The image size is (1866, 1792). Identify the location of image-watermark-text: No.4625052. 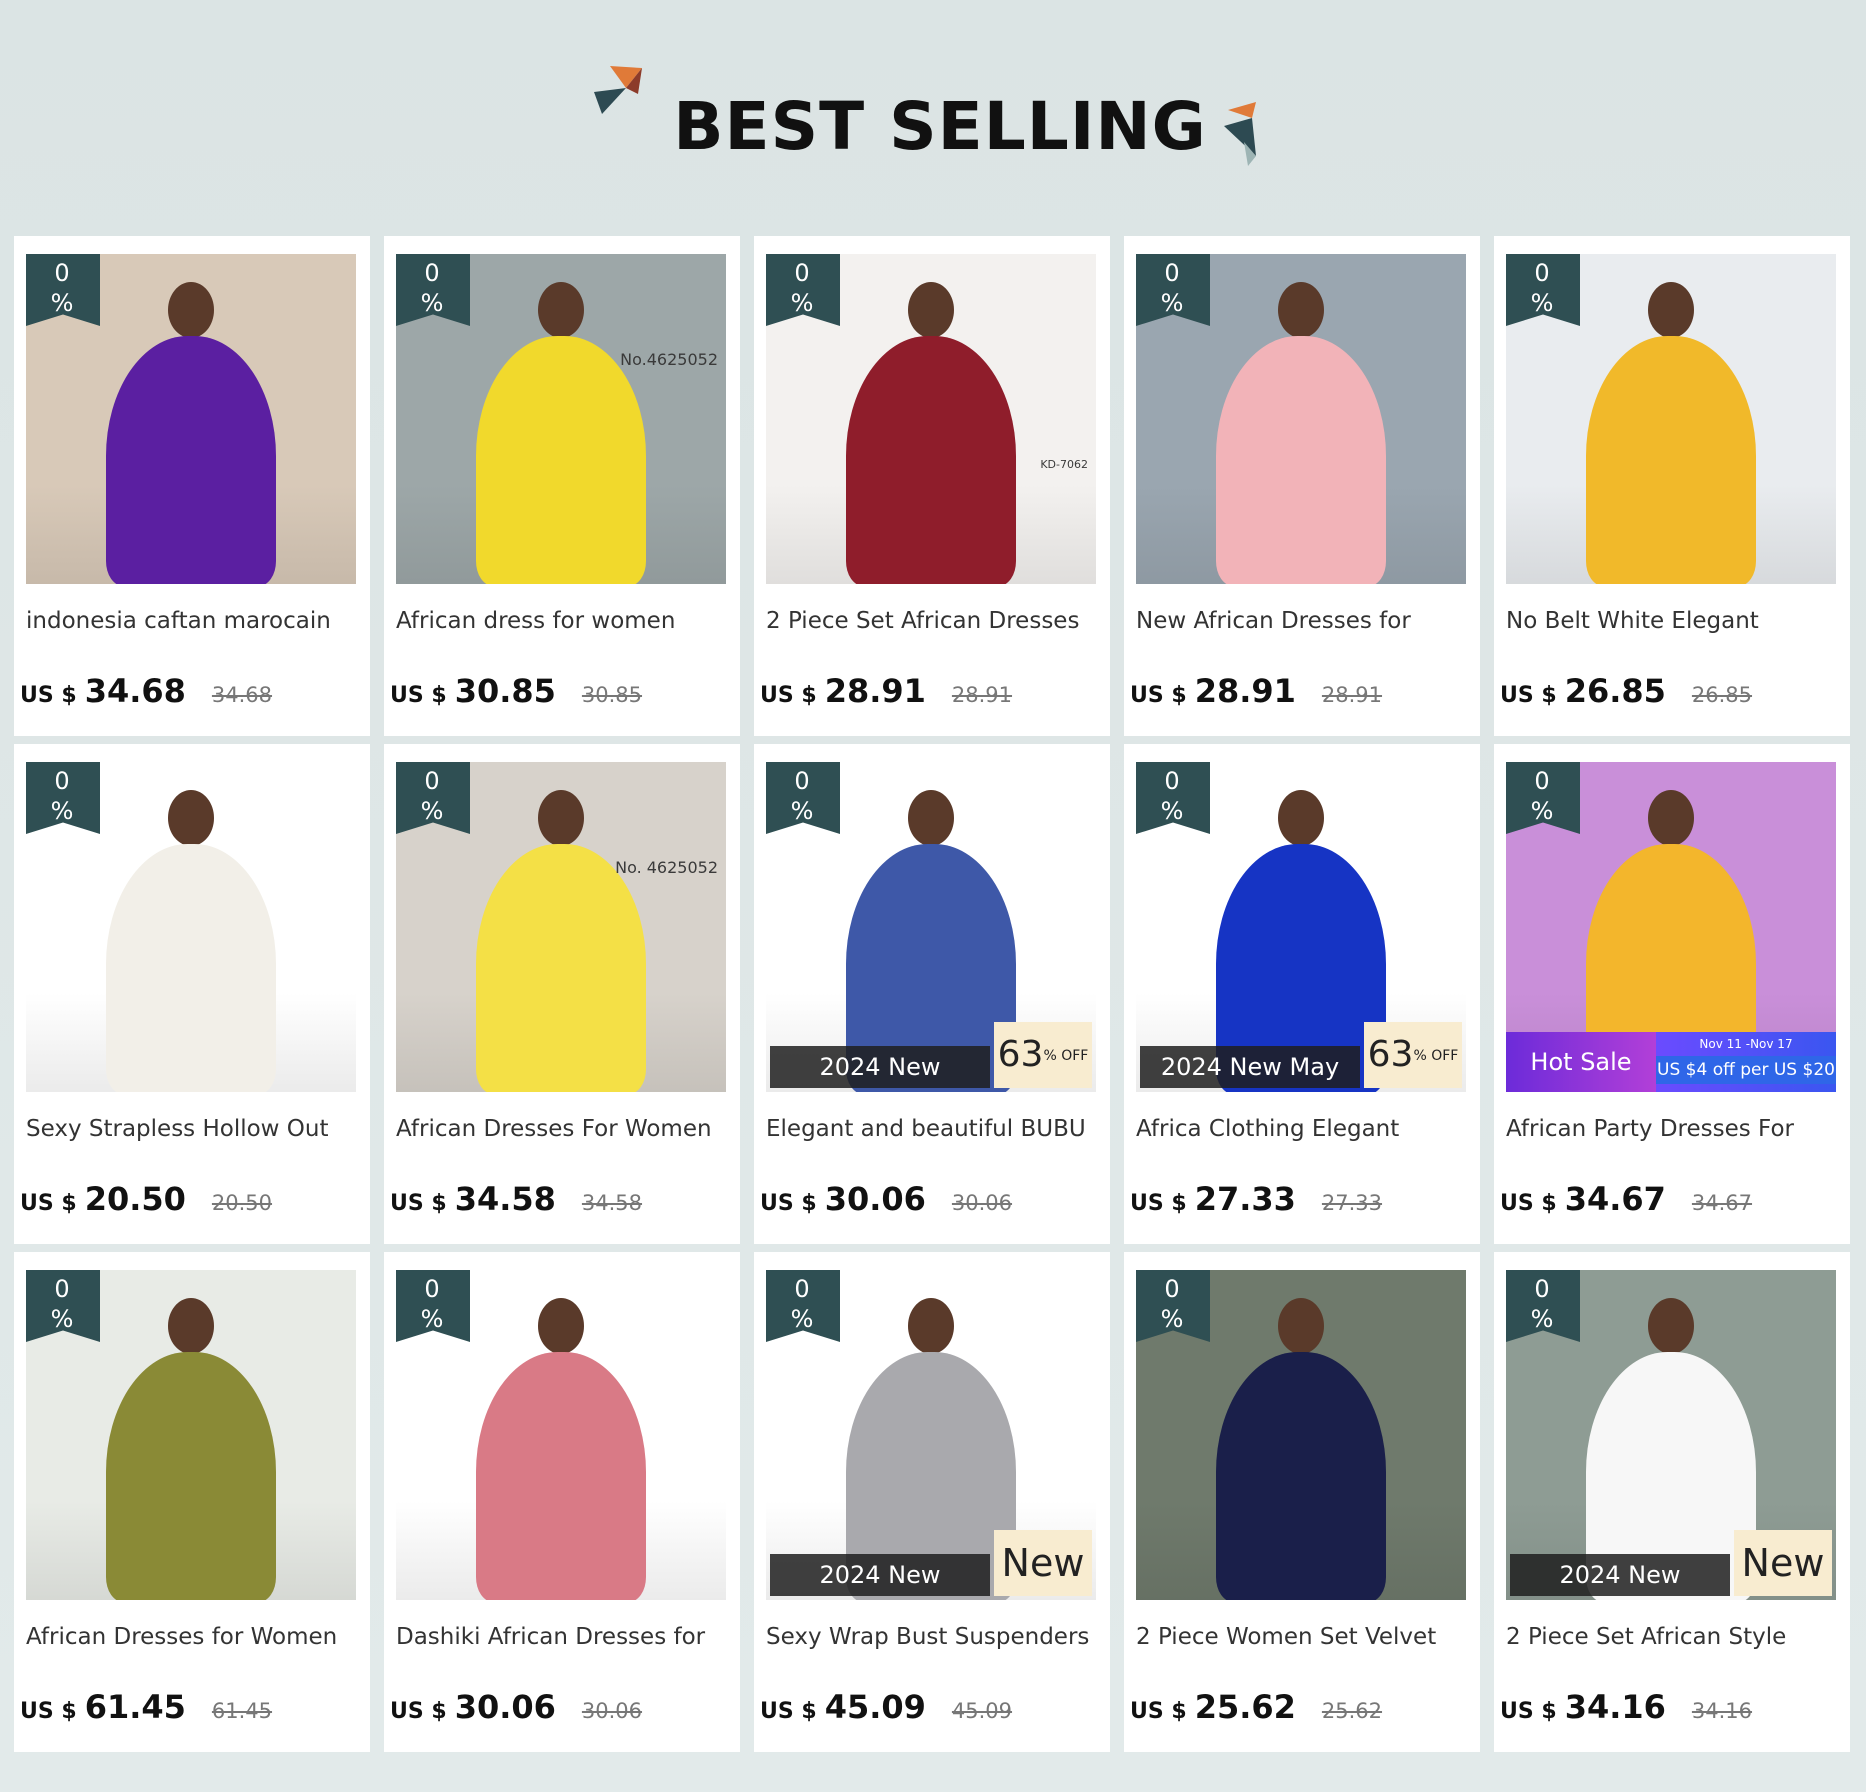
(669, 359).